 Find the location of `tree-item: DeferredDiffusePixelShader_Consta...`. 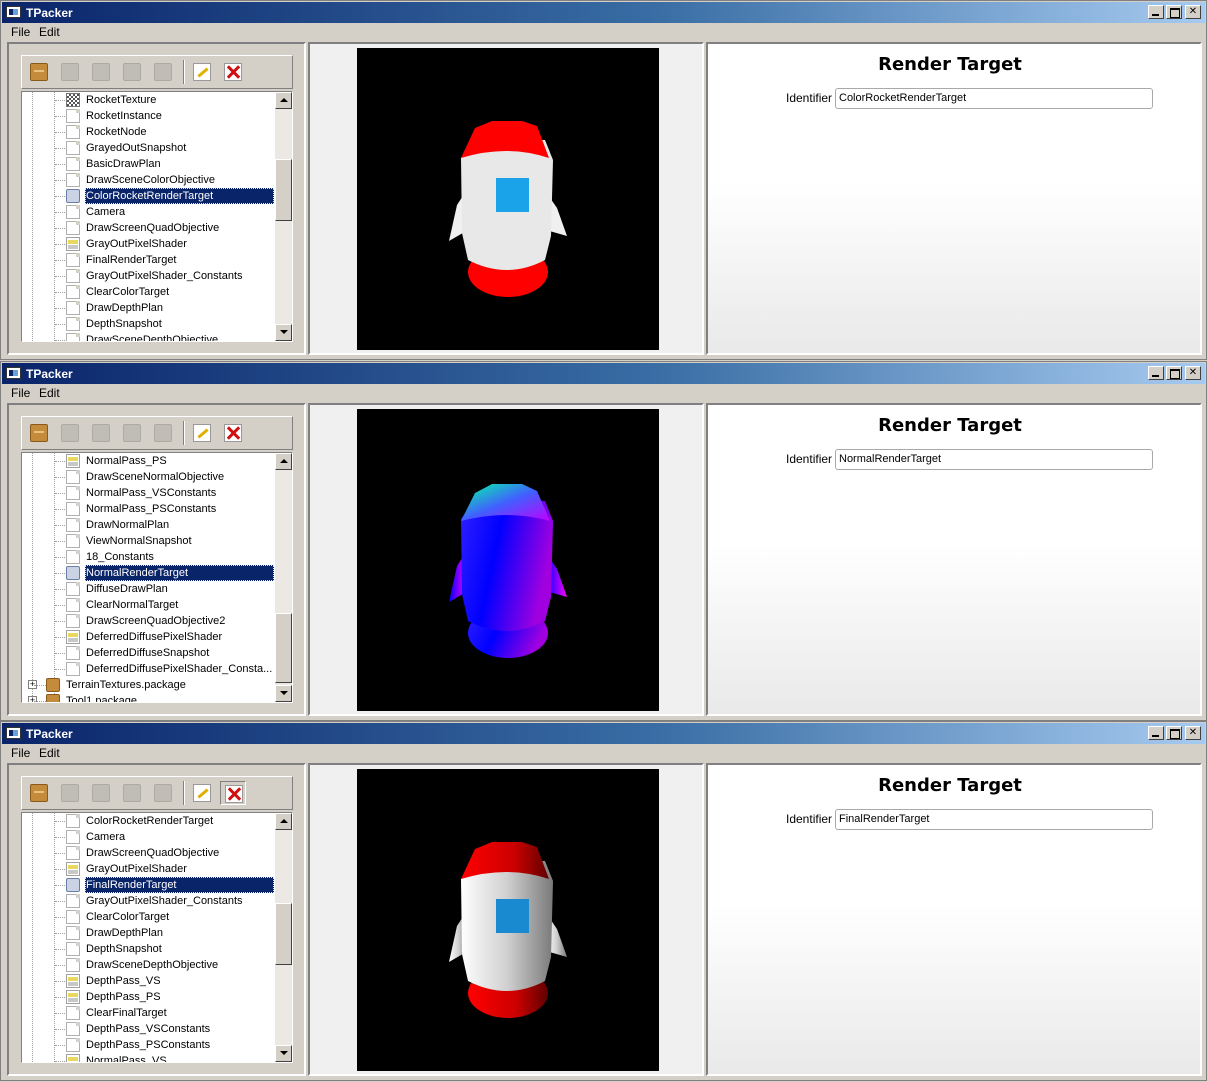

tree-item: DeferredDiffusePixelShader_Consta... is located at coordinates (148, 669).